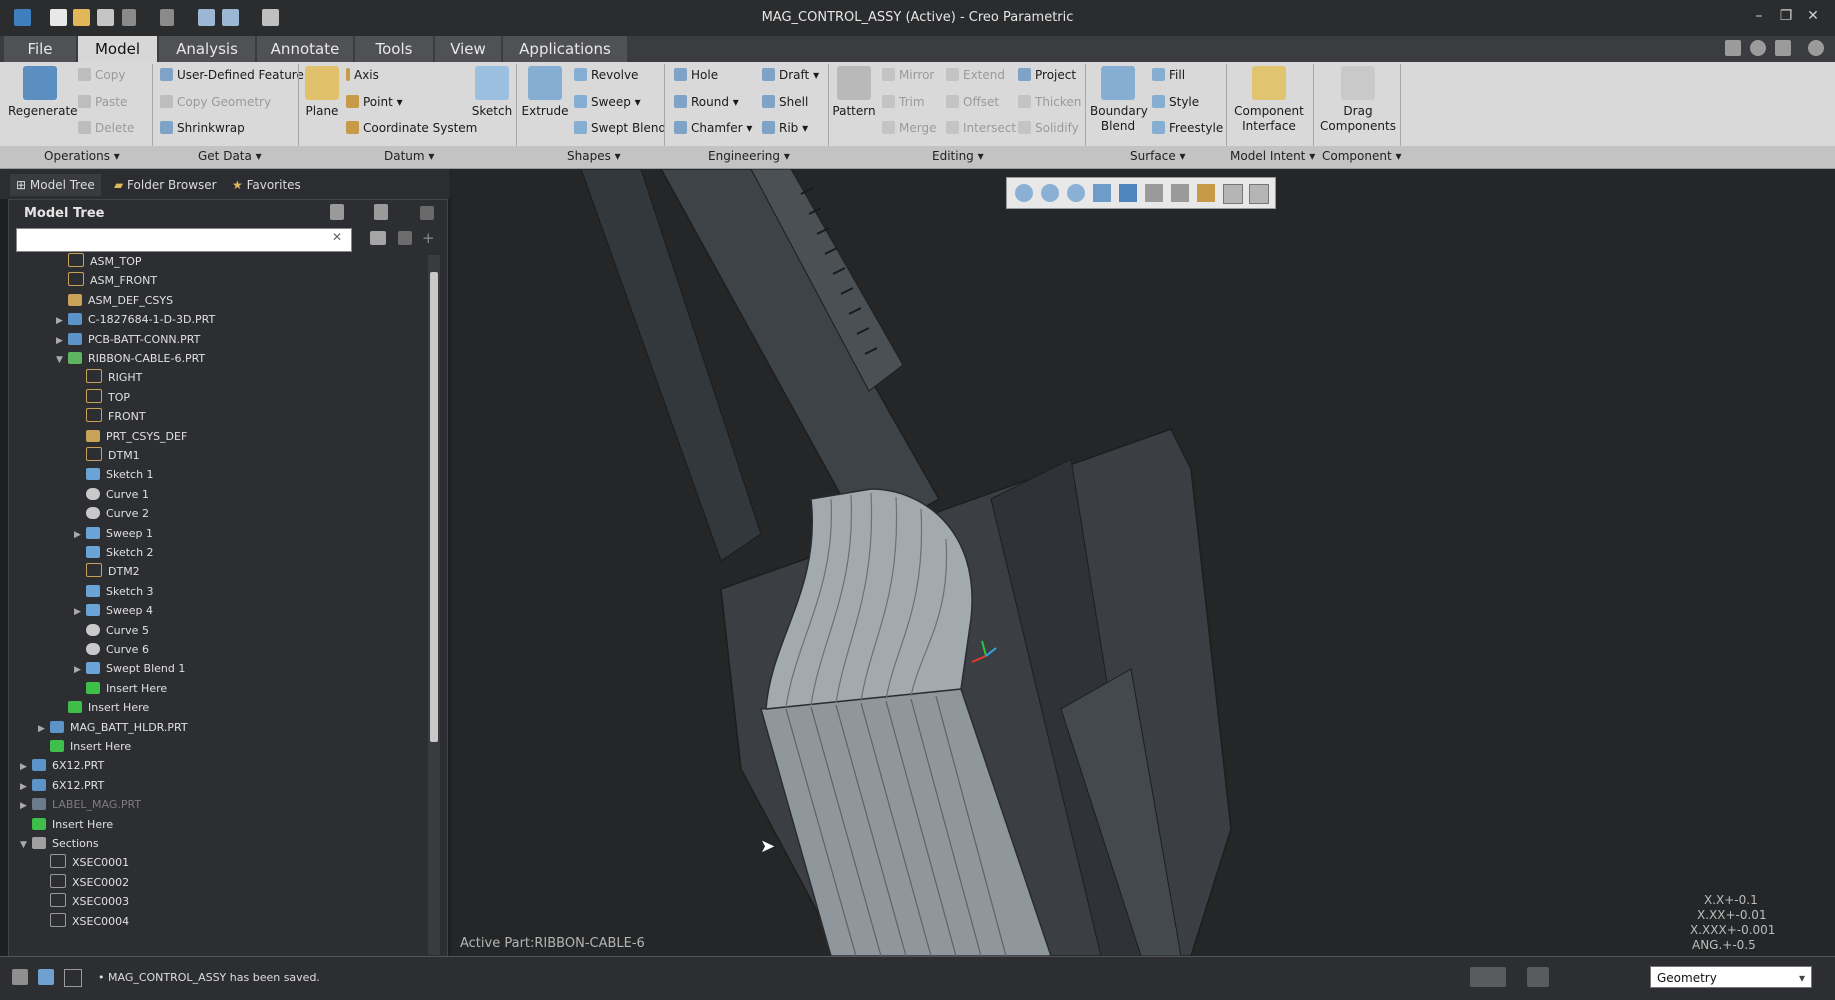  I want to click on merge-button: Merge, so click(909, 128).